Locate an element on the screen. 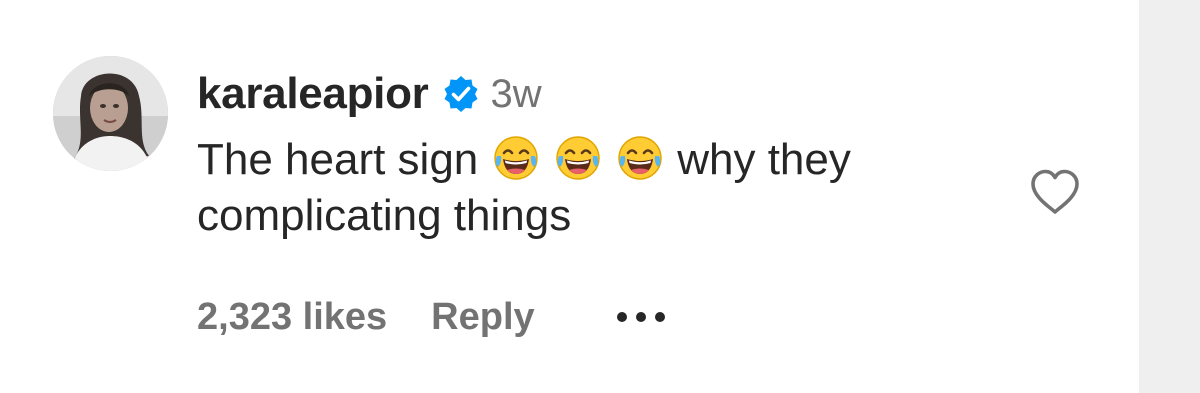  username: karaleapior is located at coordinates (313, 94).